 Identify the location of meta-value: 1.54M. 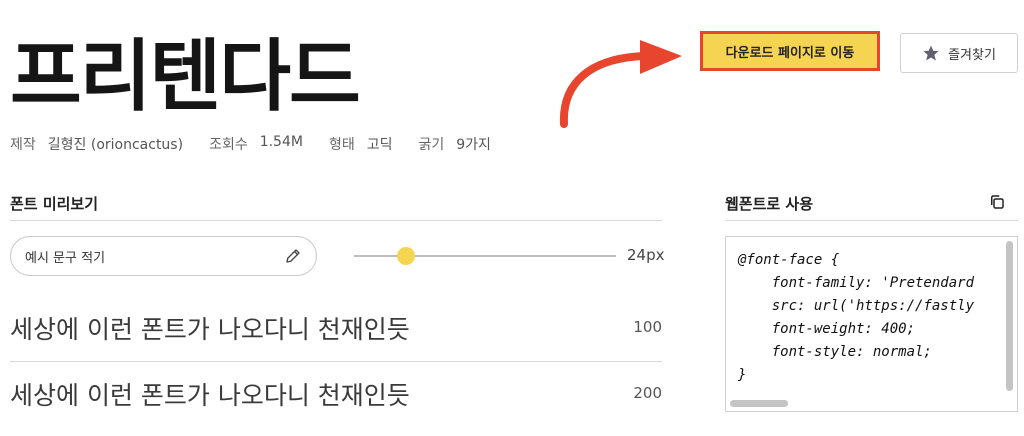
(281, 142).